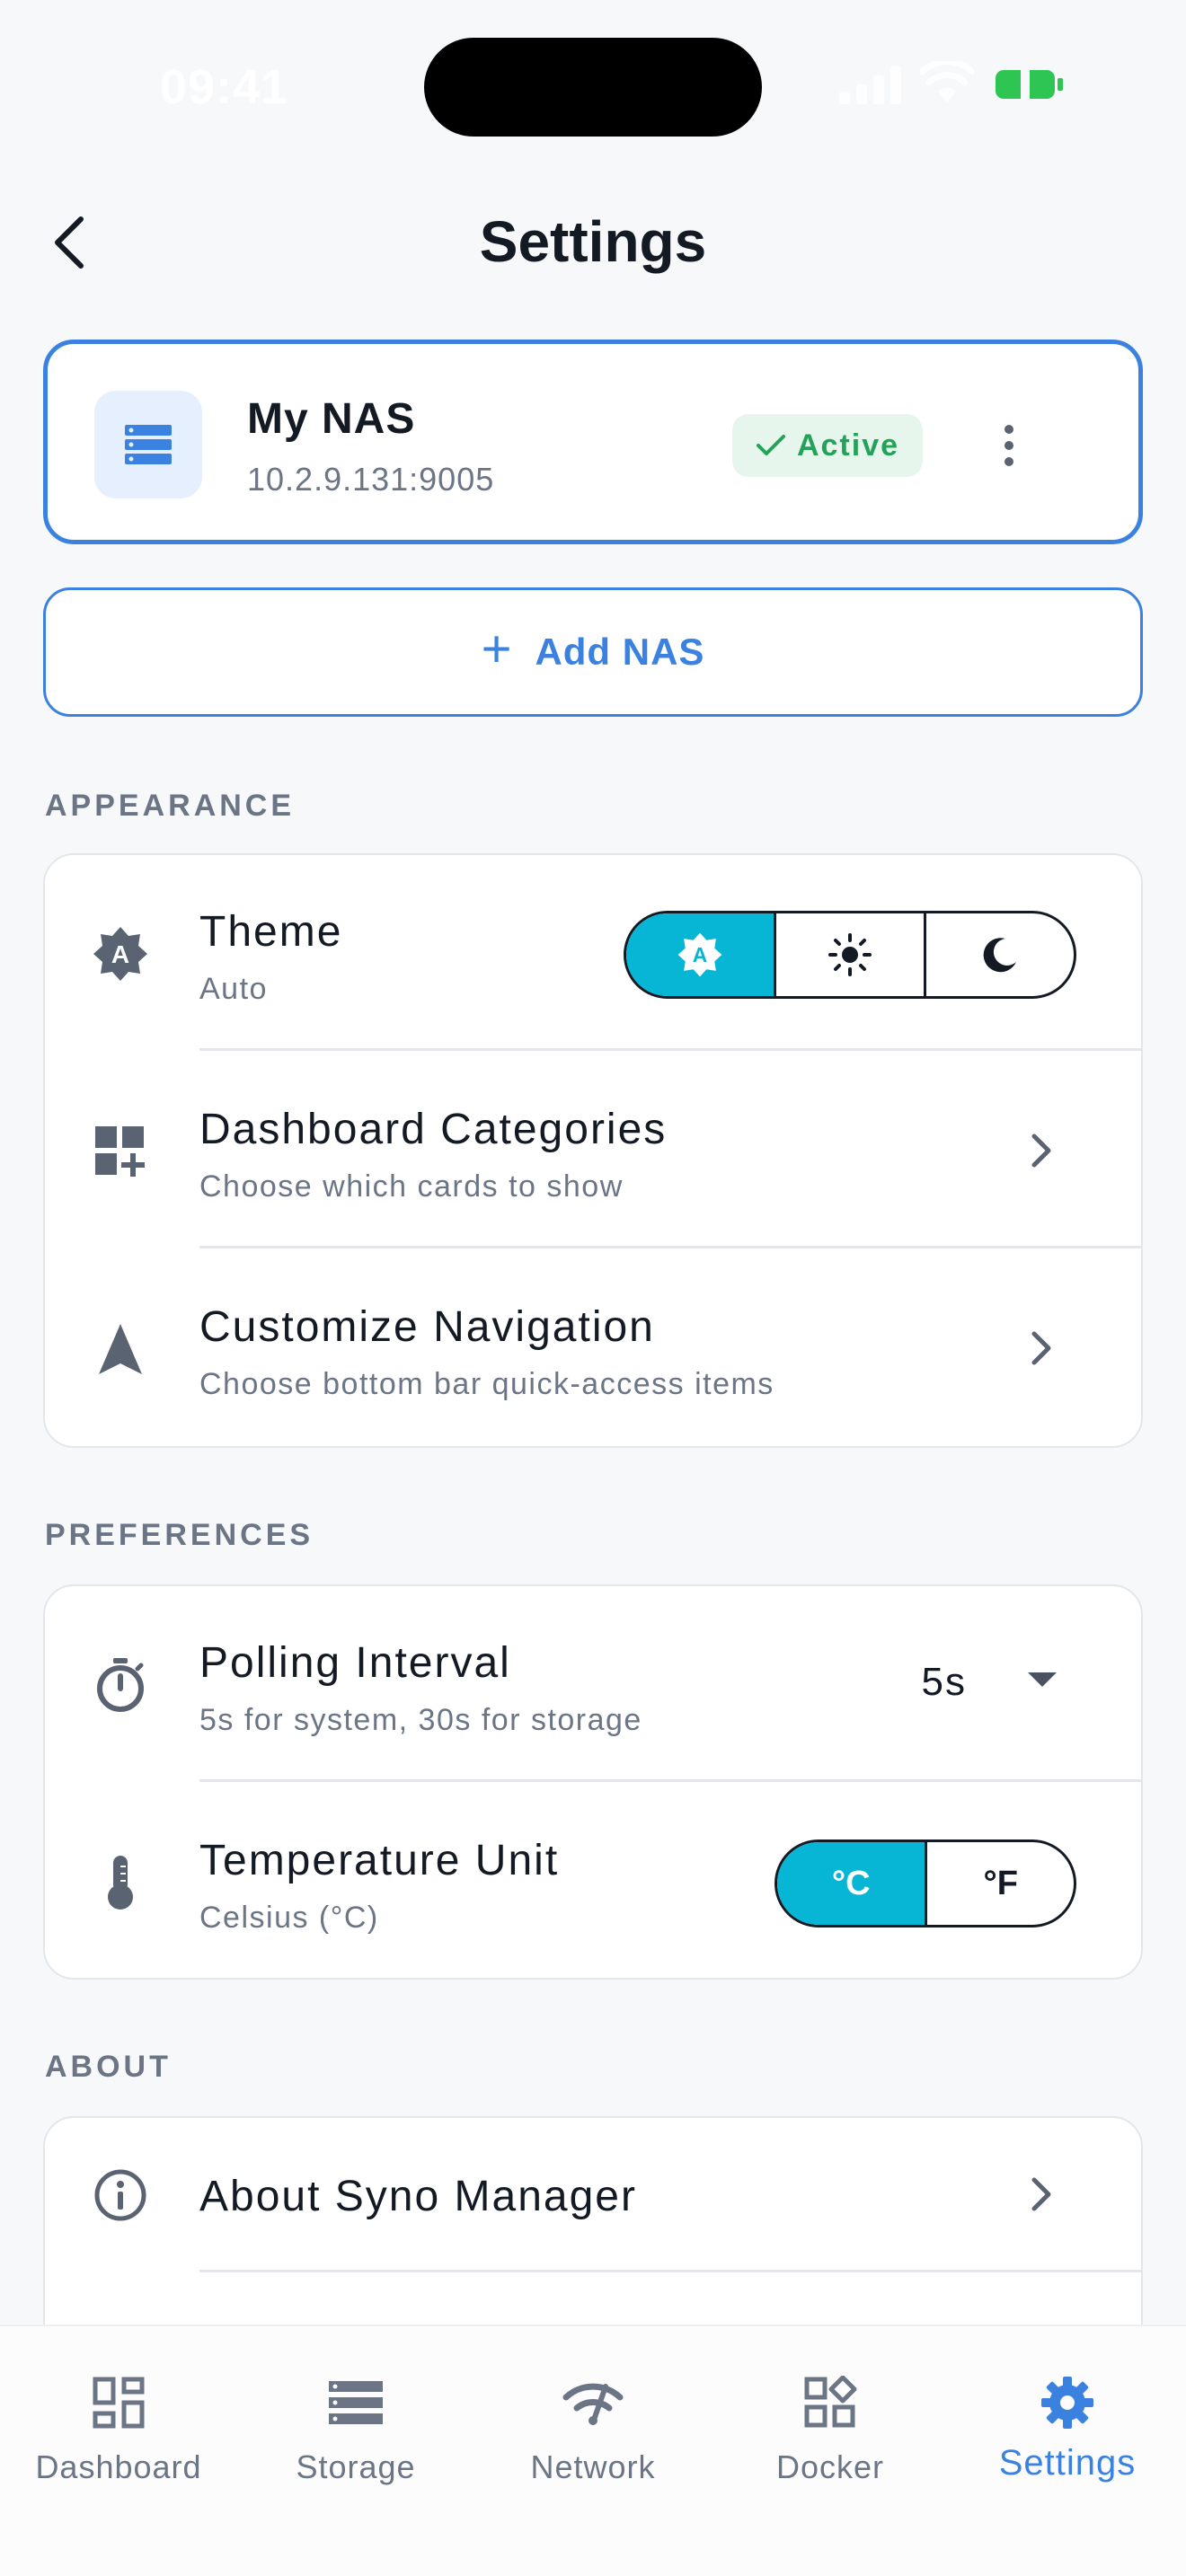 The height and width of the screenshot is (2576, 1186). I want to click on status-badge: Active, so click(827, 445).